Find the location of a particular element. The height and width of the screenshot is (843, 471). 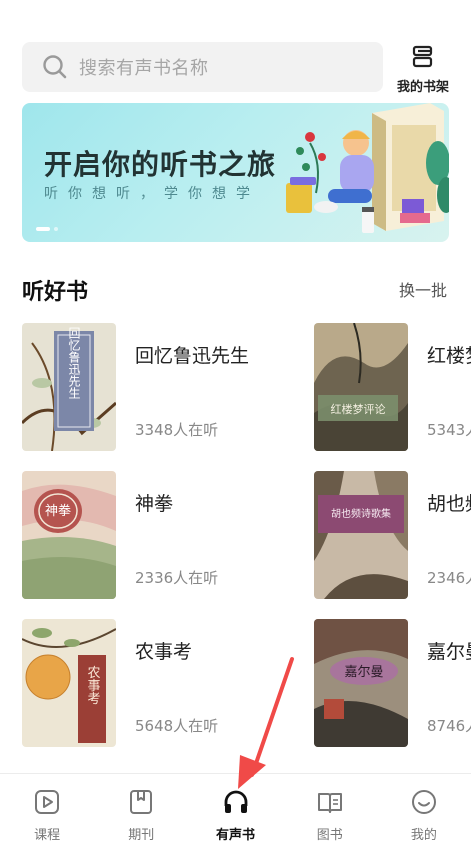

search-row: 搜索有声书名称 我的书架 is located at coordinates (235, 51).